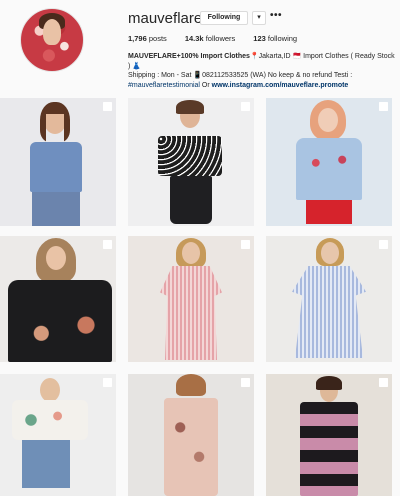  What do you see at coordinates (224, 18) in the screenshot?
I see `following-button: Following` at bounding box center [224, 18].